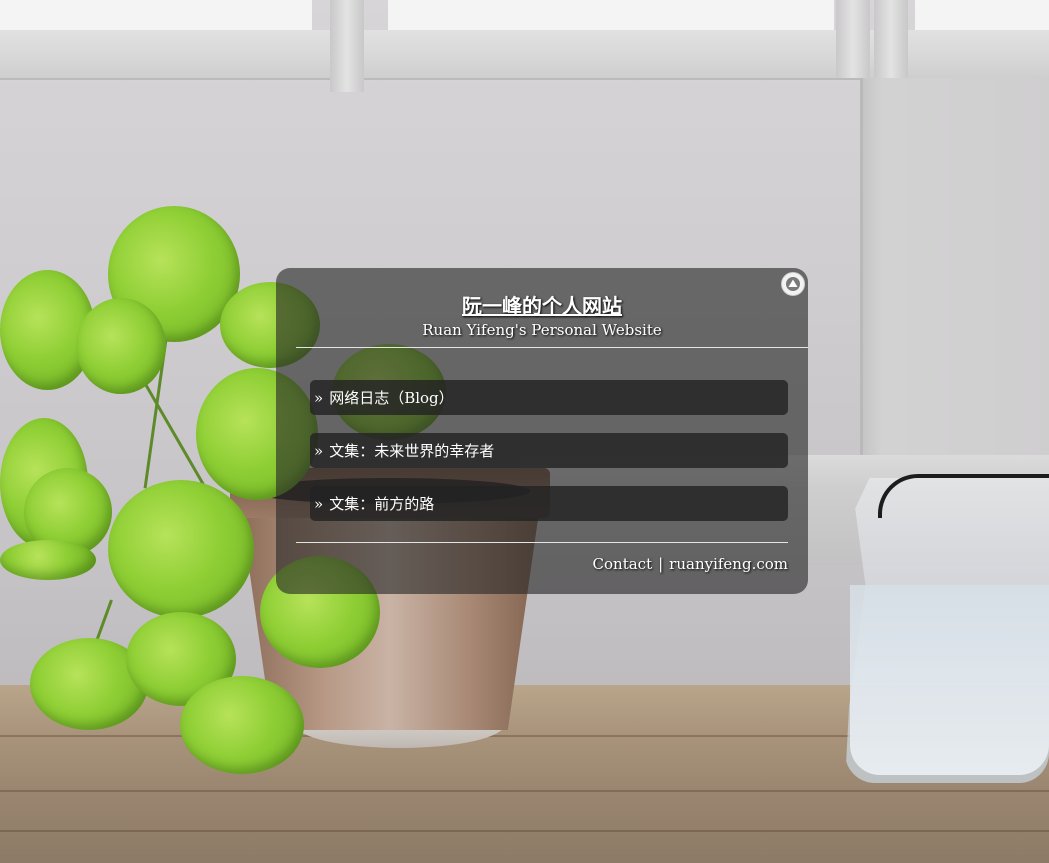  What do you see at coordinates (549, 450) in the screenshot?
I see `link-collection-future-survivors: » 文集：未来世界的幸存者` at bounding box center [549, 450].